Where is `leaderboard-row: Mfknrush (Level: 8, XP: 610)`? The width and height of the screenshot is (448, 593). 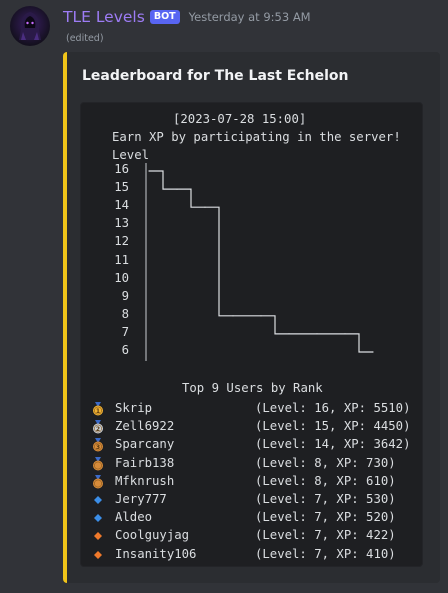
leaderboard-row: Mfknrush (Level: 8, XP: 610) is located at coordinates (243, 481).